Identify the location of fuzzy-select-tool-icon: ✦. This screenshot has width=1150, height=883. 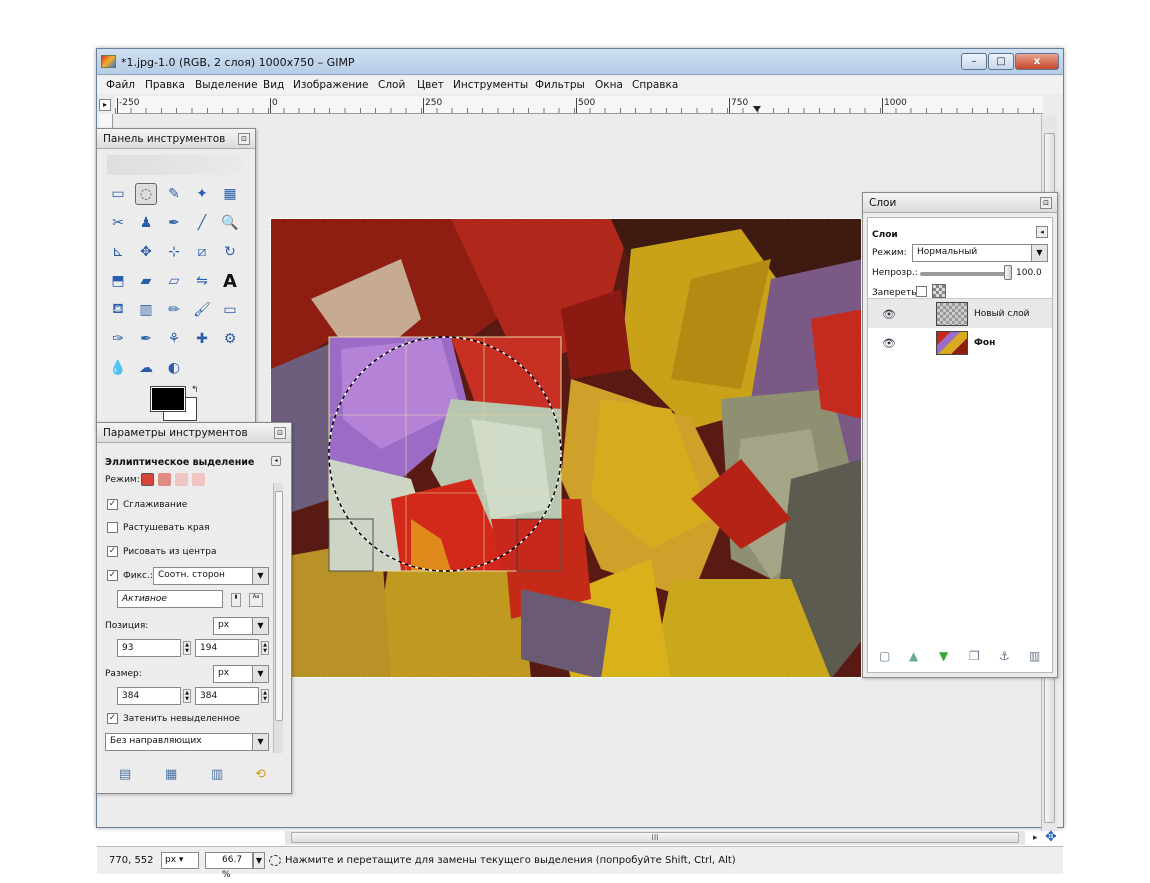
(202, 194).